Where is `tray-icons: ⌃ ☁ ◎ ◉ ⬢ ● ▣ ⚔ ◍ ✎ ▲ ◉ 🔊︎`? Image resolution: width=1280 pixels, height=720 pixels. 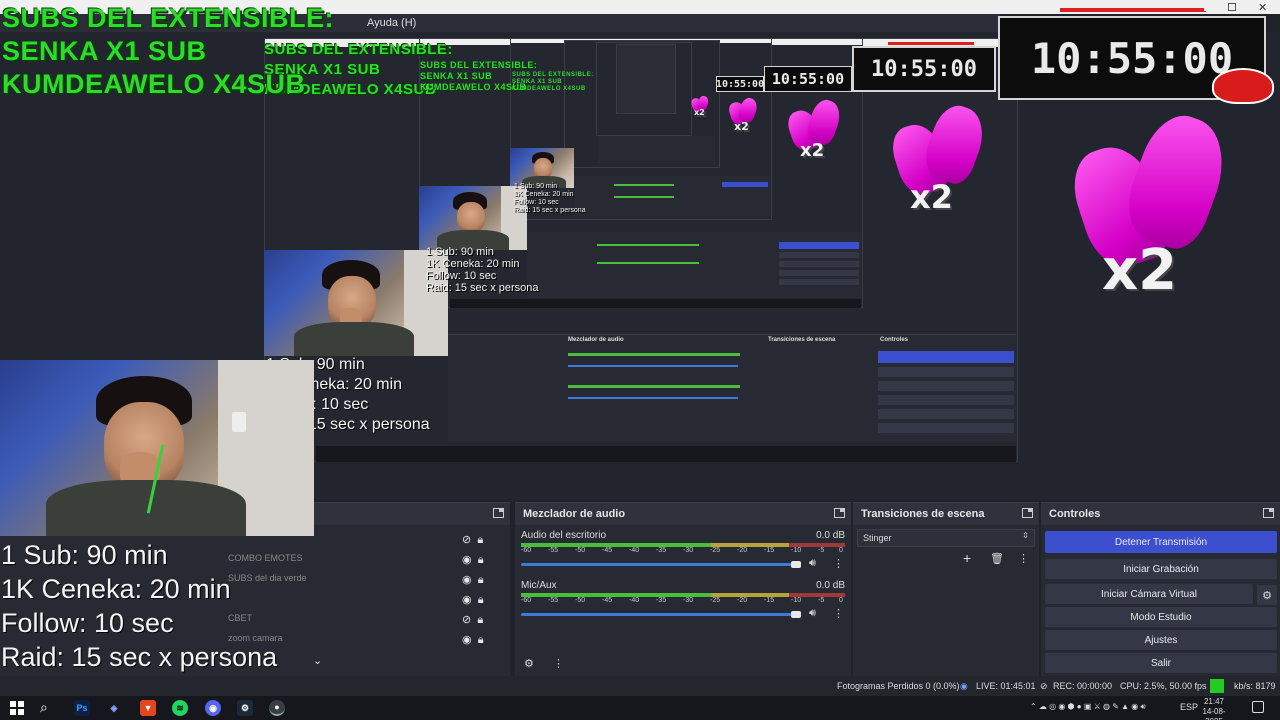
tray-icons: ⌃ ☁ ◎ ◉ ⬢ ● ▣ ⚔ ◍ ✎ ▲ ◉ 🔊︎ is located at coordinates (1088, 706).